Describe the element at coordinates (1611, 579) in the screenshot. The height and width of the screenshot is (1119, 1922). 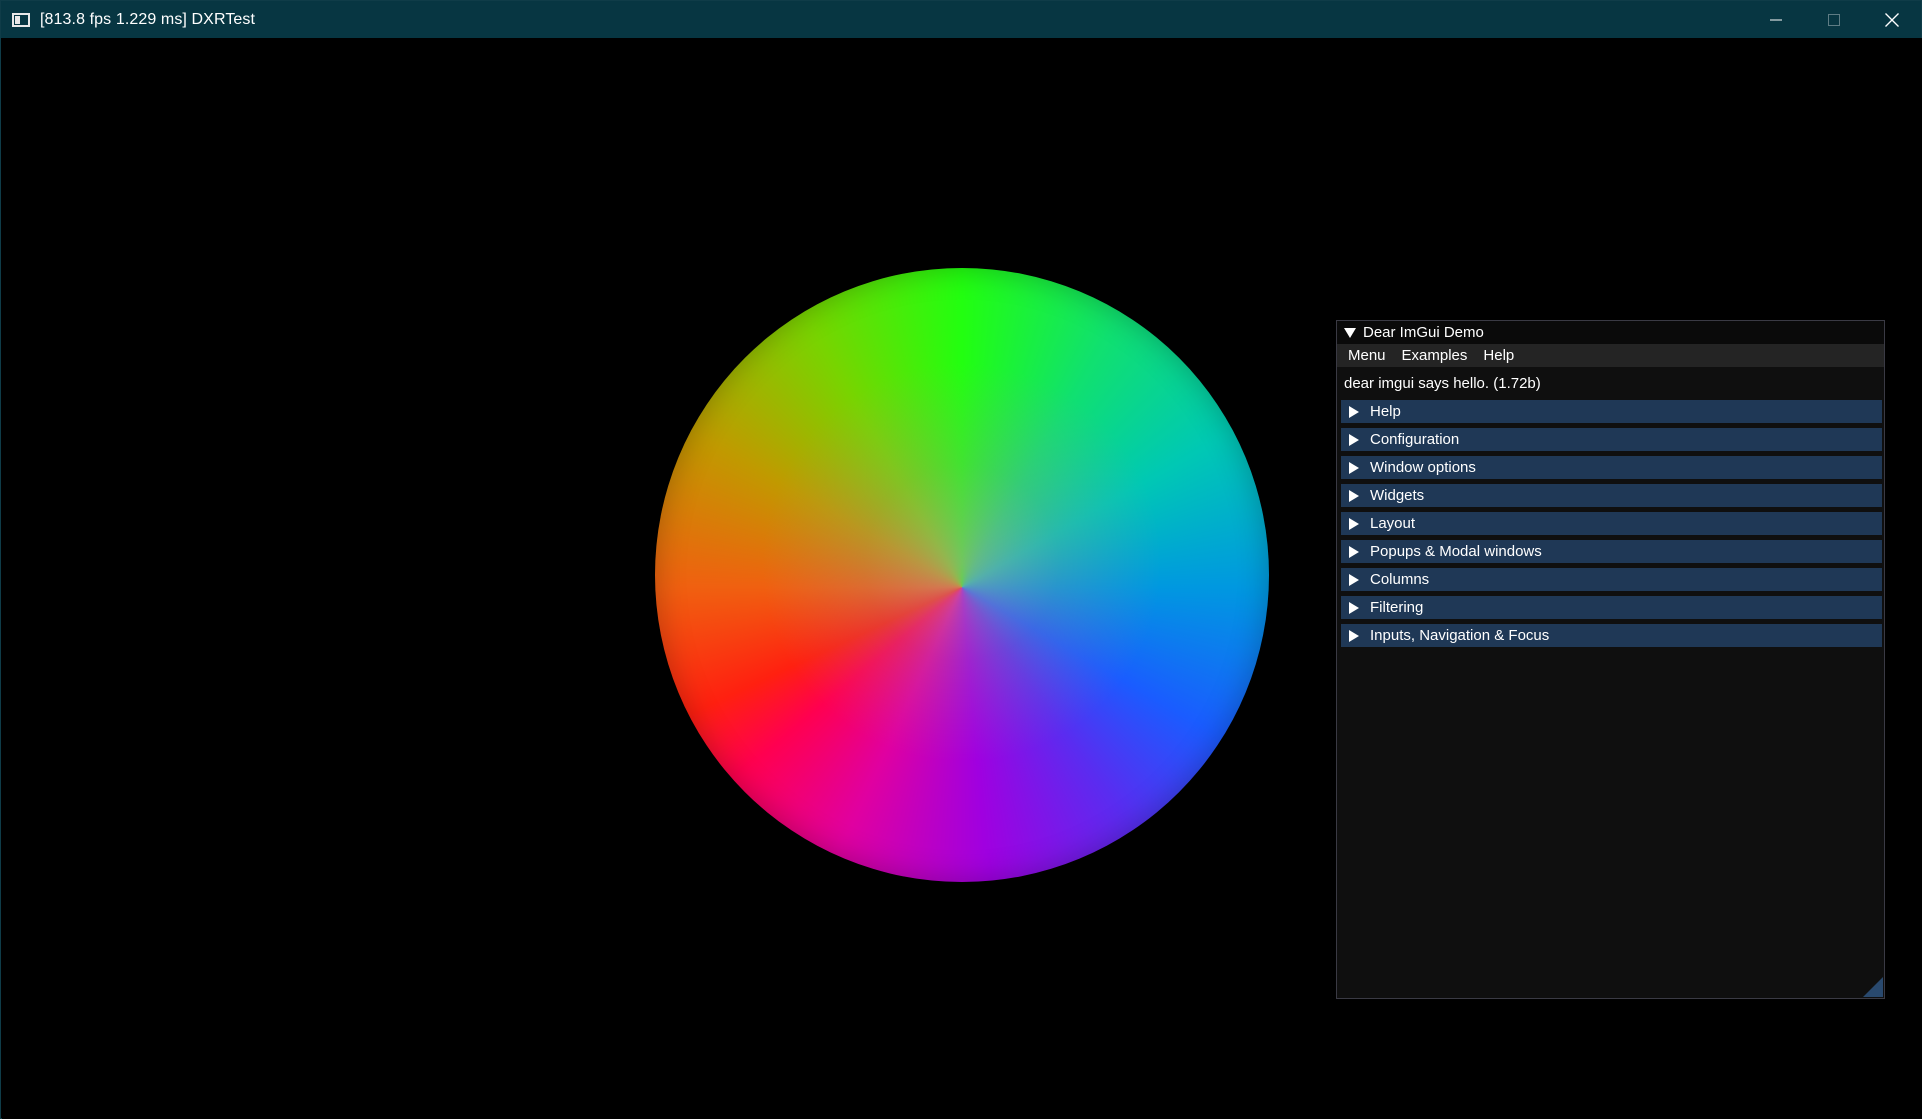
I see `section-header-columns: Columns` at that location.